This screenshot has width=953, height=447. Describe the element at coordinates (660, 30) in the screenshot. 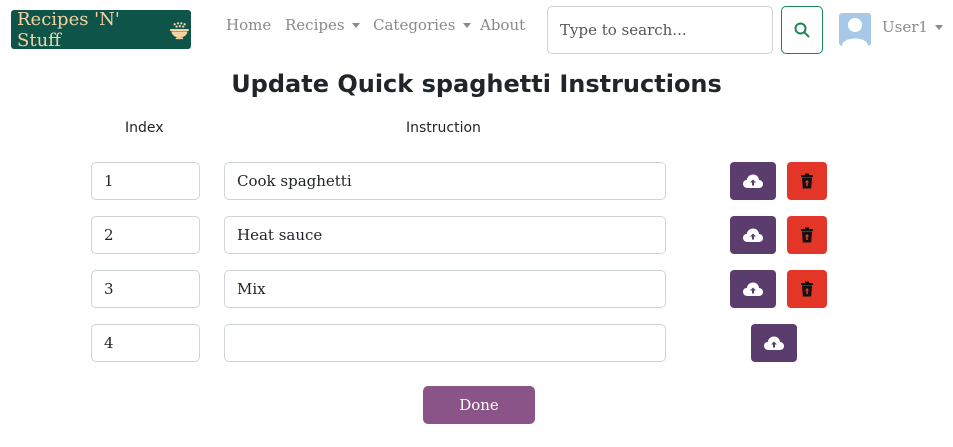

I see `search-input` at that location.